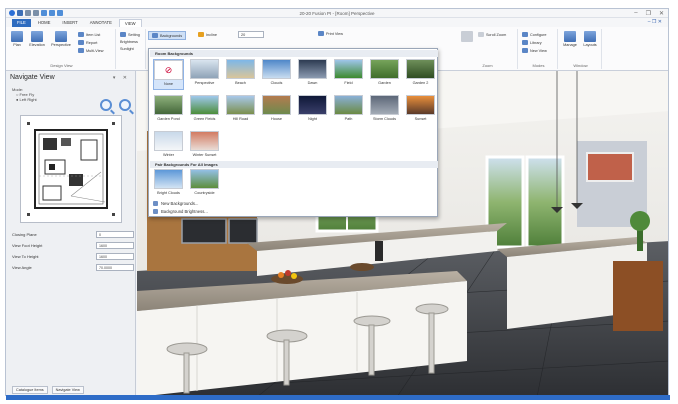 This screenshot has width=678, height=404. I want to click on background-thumb-sunset: Sunset, so click(420, 110).